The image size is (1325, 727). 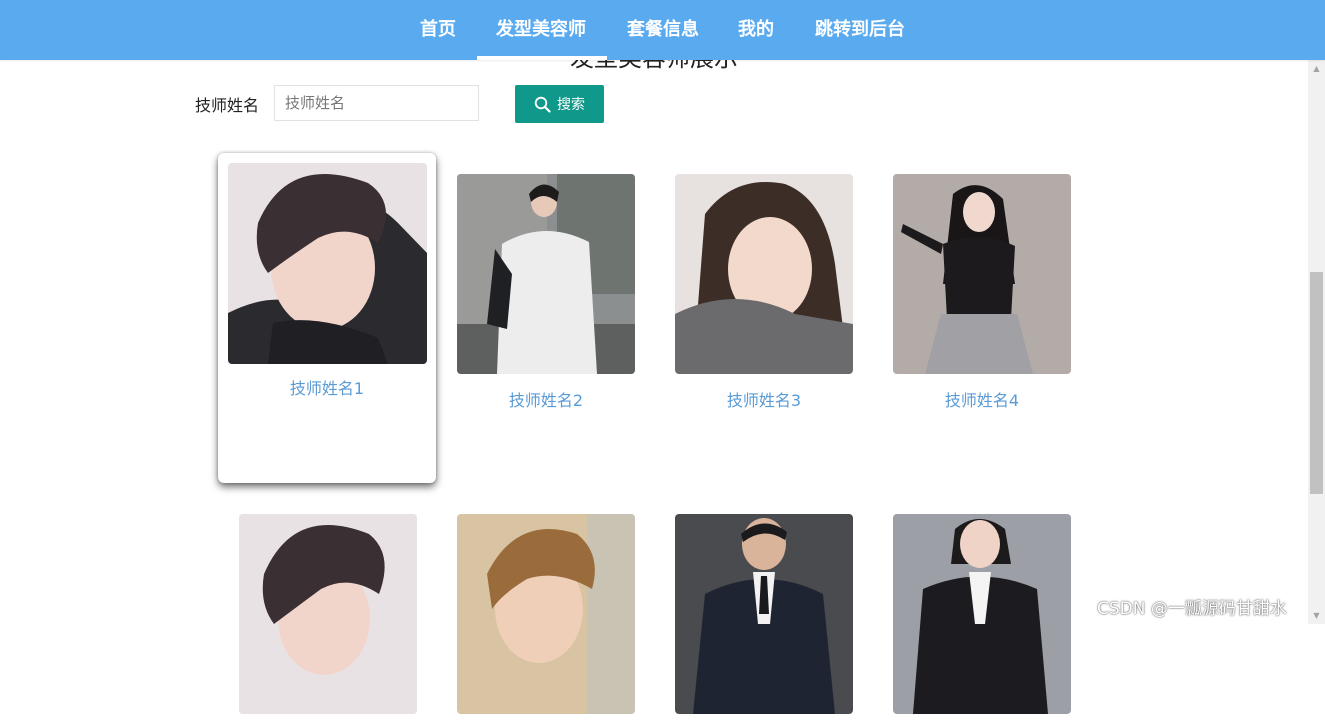 I want to click on search-label: 技师姓名, so click(x=227, y=105).